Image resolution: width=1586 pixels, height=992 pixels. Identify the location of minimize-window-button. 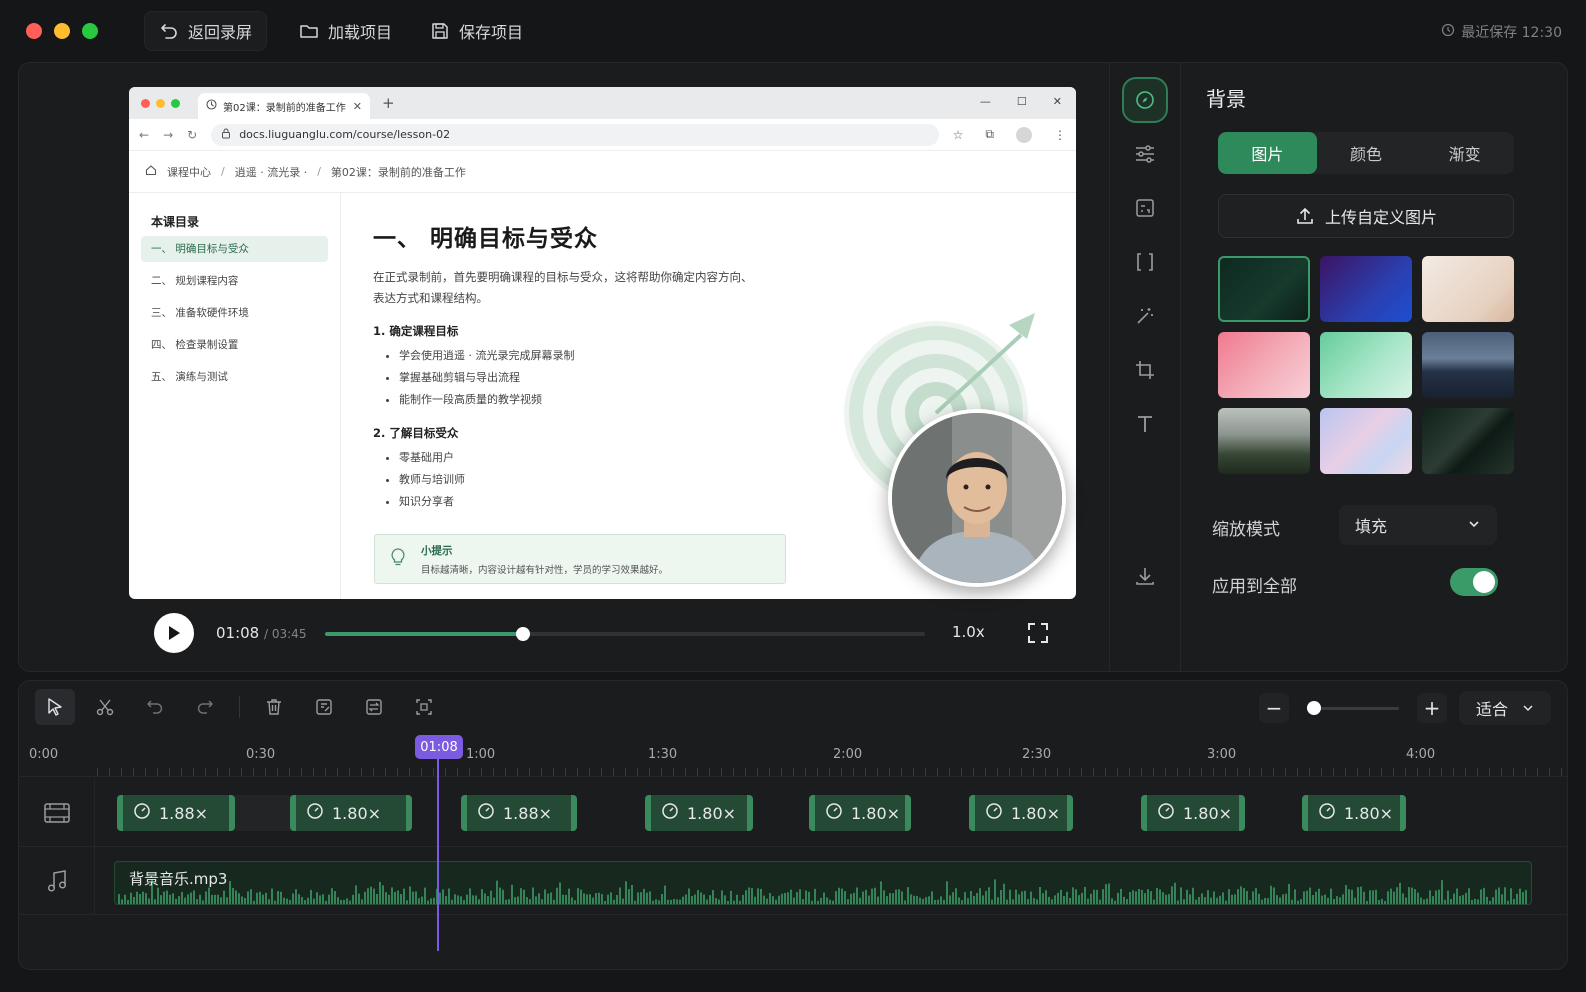
(62, 31).